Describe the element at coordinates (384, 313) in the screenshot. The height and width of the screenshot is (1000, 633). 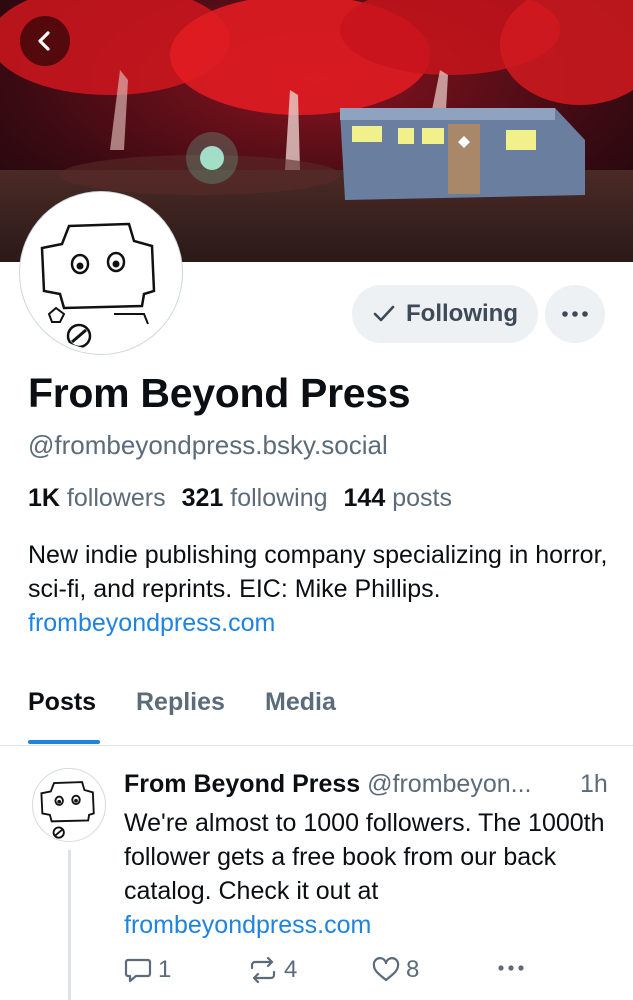
I see `checkmark-icon` at that location.